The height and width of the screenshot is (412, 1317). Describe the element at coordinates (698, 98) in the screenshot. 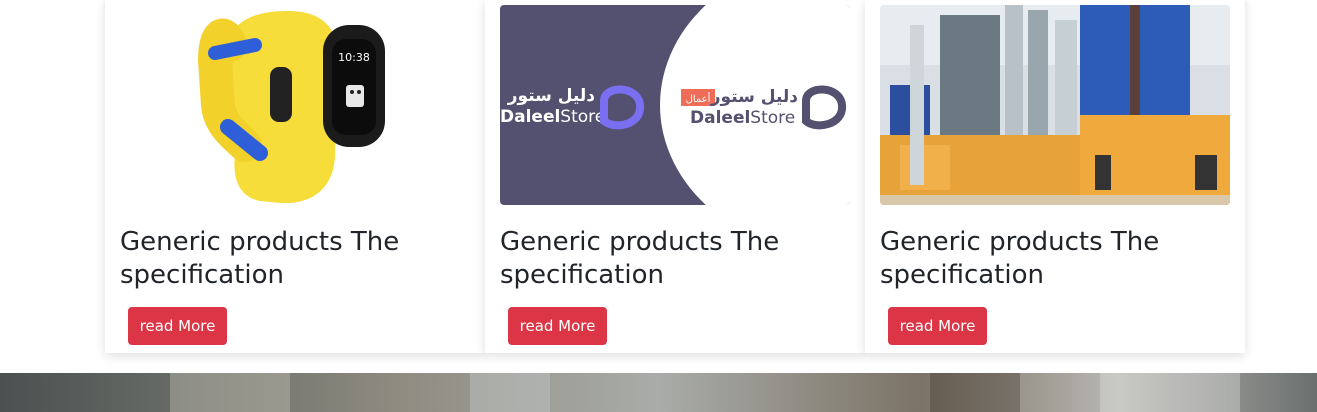

I see `logo-badge: أعمال` at that location.